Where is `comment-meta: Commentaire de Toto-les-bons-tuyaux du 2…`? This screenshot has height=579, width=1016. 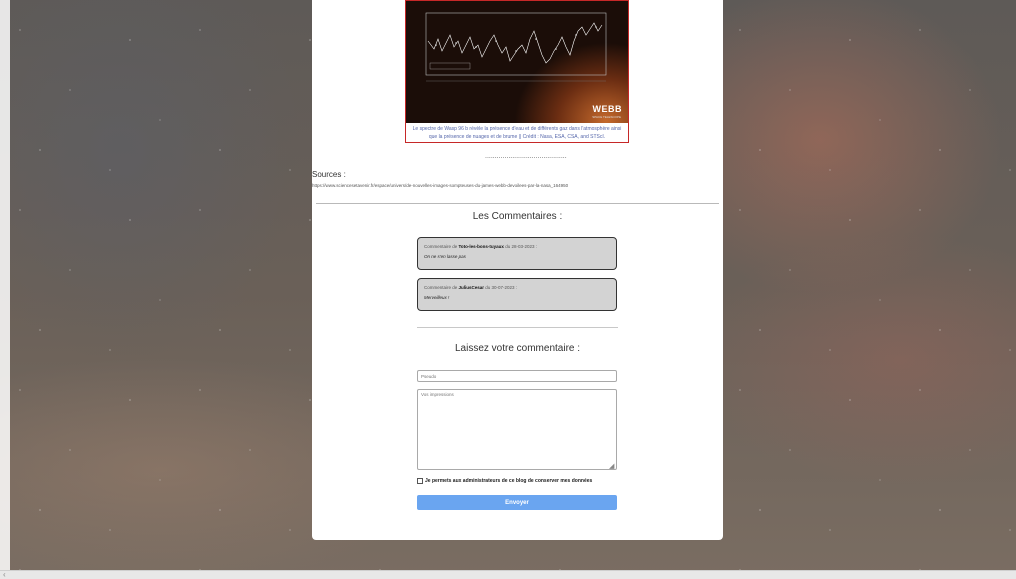
comment-meta: Commentaire de Toto-les-bons-tuyaux du 2… is located at coordinates (480, 246).